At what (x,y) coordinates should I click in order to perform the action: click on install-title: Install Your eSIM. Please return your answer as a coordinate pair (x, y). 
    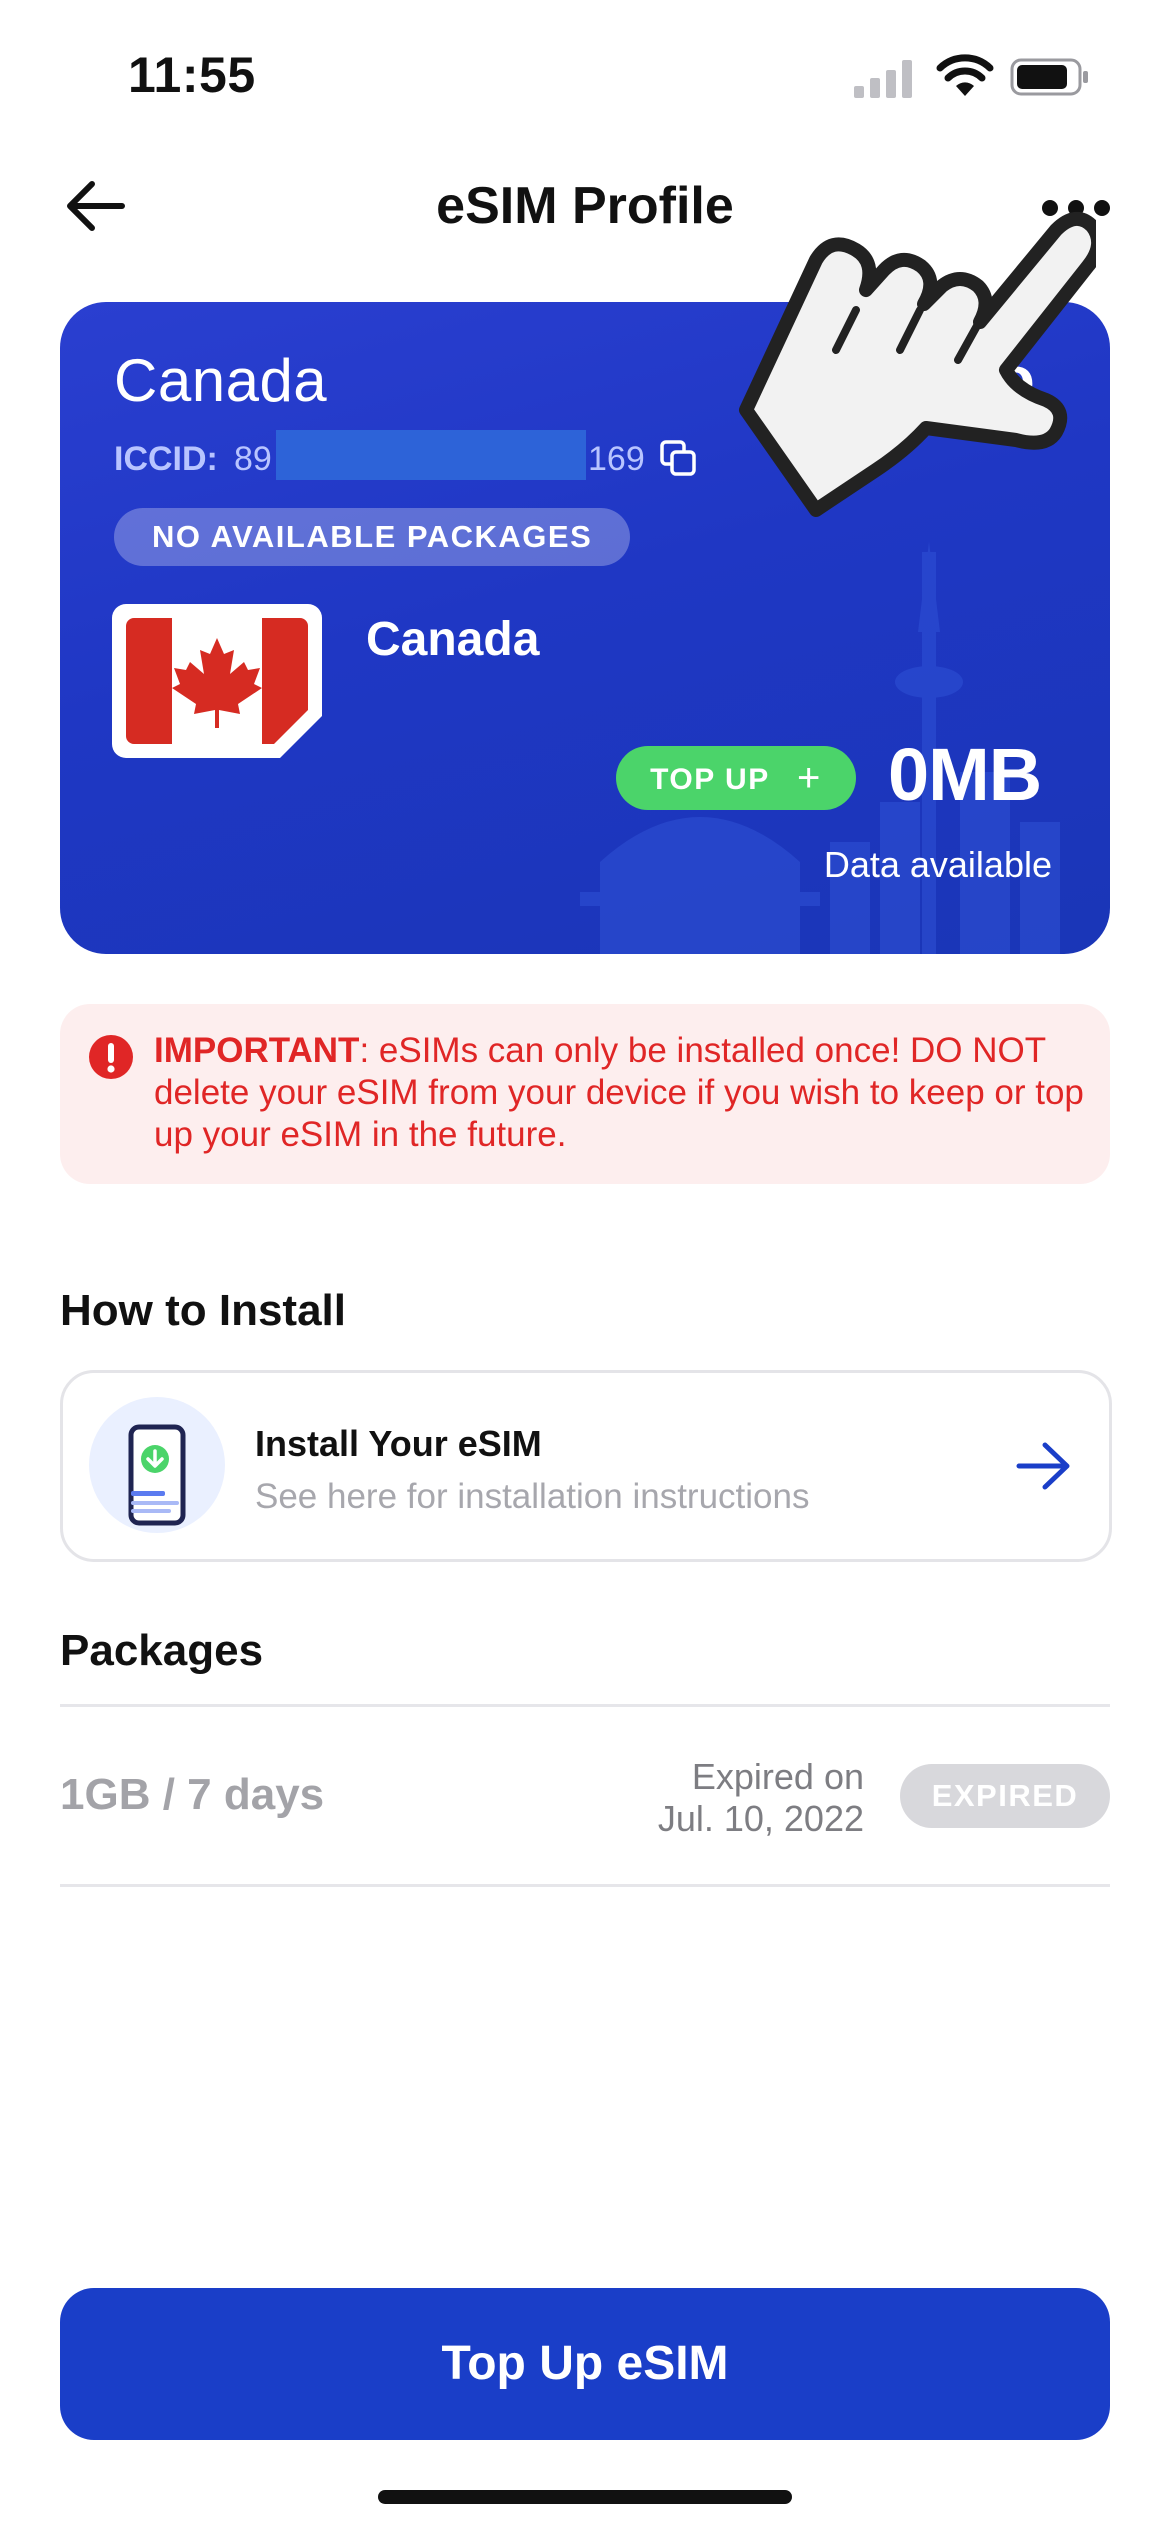
    Looking at the image, I should click on (398, 1443).